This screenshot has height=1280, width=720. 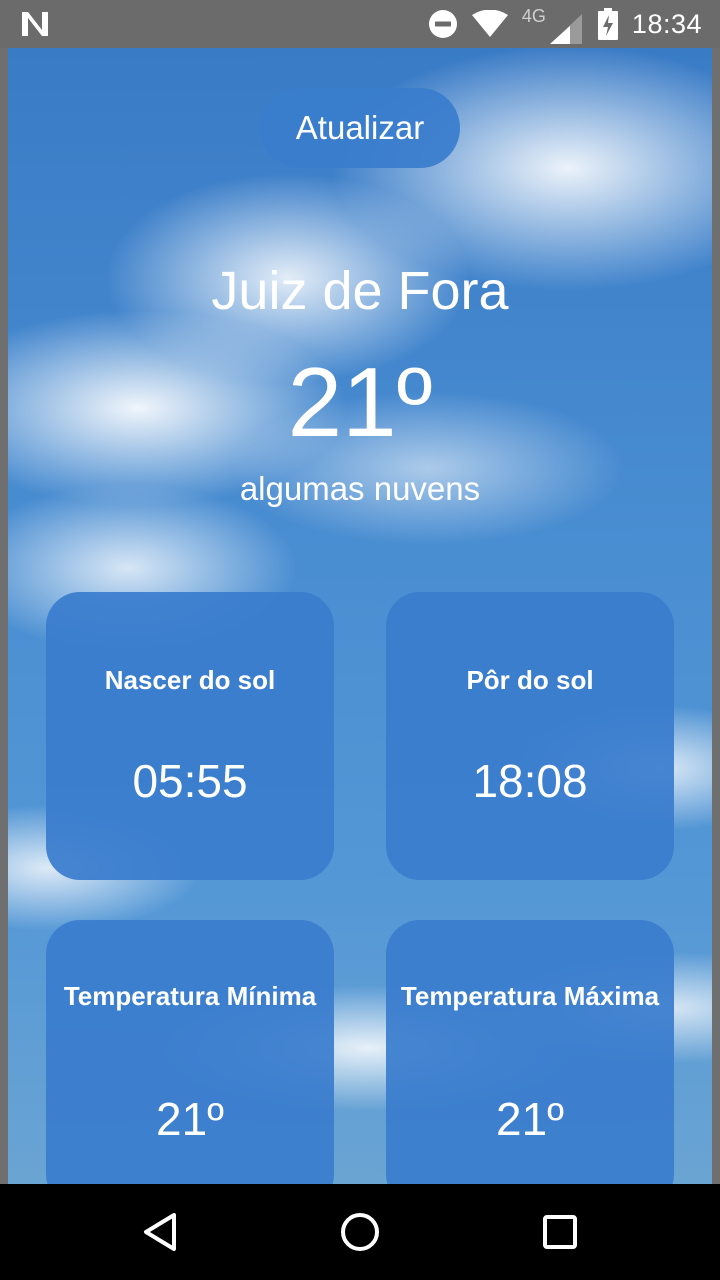 What do you see at coordinates (530, 1119) in the screenshot?
I see `max-temp-value: 21º` at bounding box center [530, 1119].